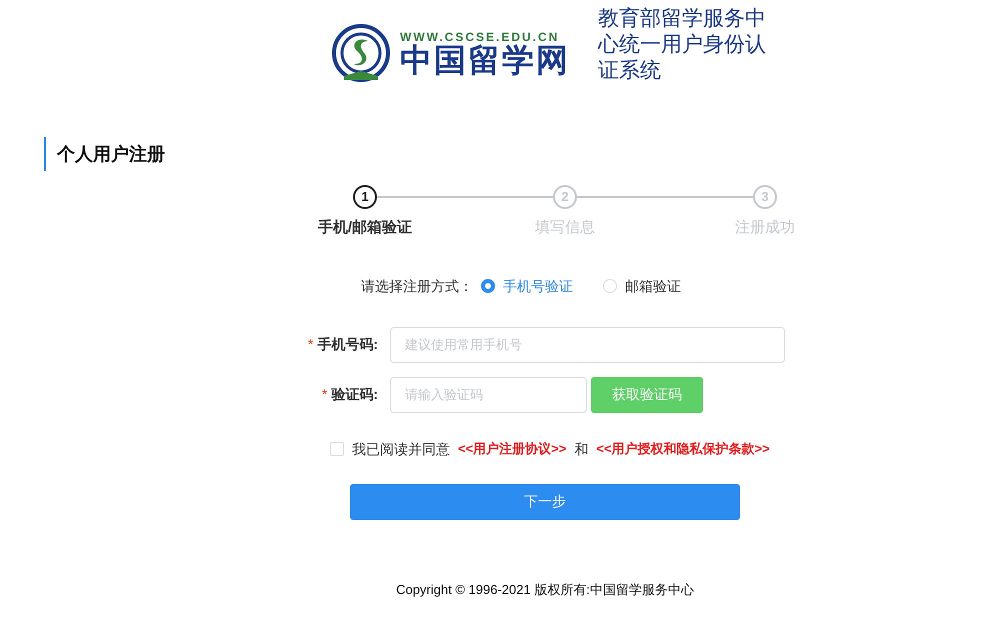 Image resolution: width=982 pixels, height=641 pixels. What do you see at coordinates (417, 286) in the screenshot?
I see `method-label: 请选择注册方式：` at bounding box center [417, 286].